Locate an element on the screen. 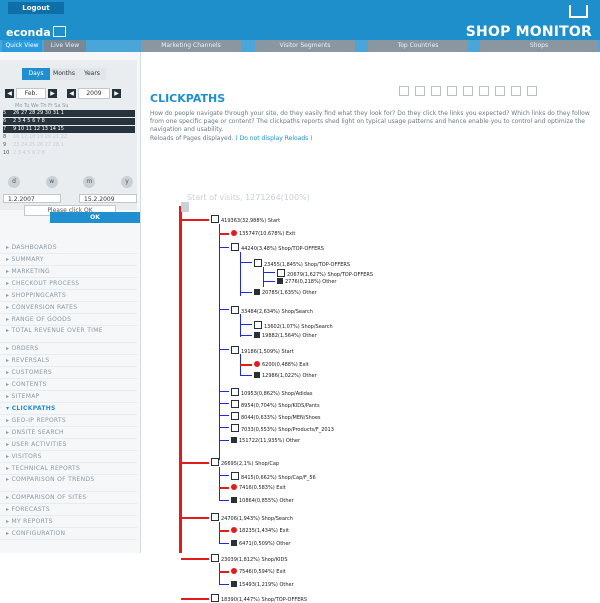  sidebar-item-configuration: ▸ CONFIGURATION is located at coordinates (68, 534).